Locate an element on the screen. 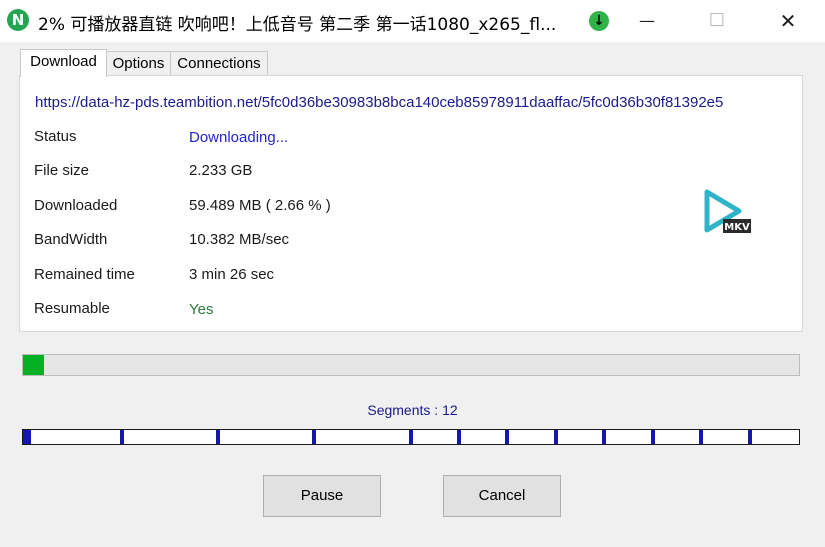 This screenshot has width=825, height=547. bandwidth-value: 10.382 MB/sec is located at coordinates (239, 239).